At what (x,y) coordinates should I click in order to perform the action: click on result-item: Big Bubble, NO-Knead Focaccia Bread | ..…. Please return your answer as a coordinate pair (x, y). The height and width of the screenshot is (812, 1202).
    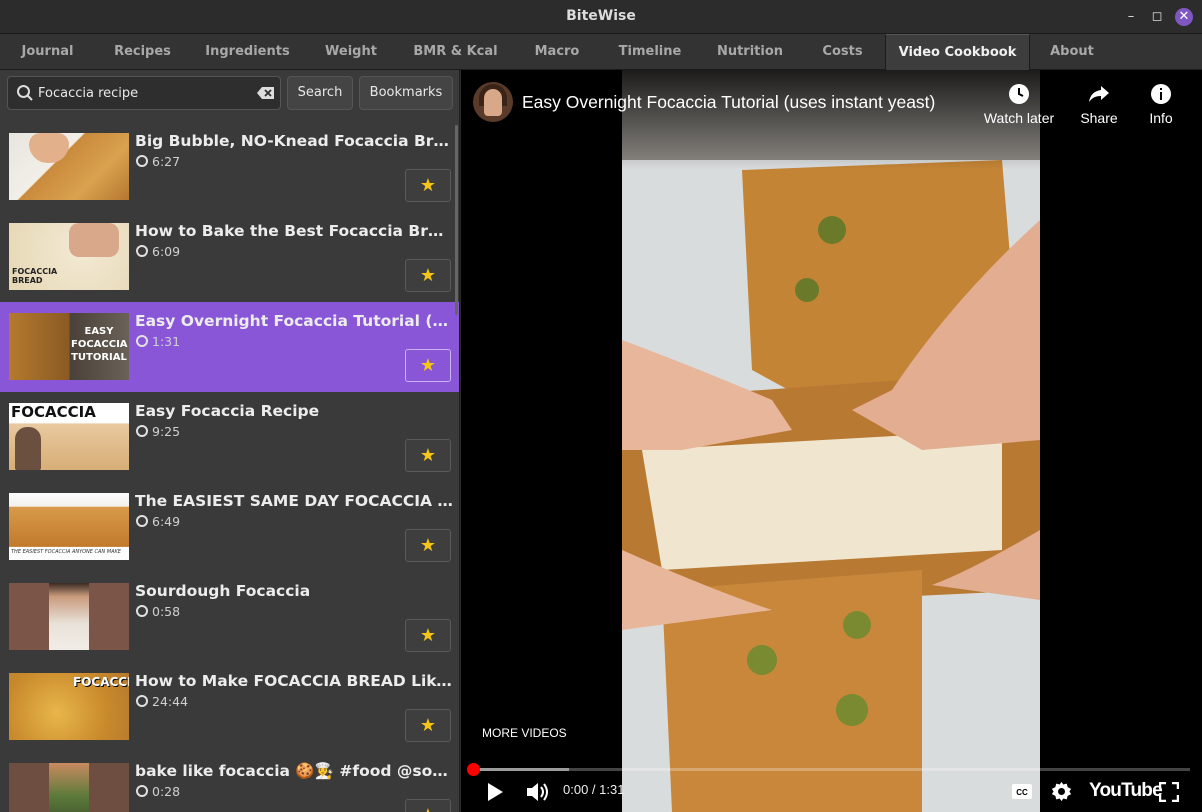
    Looking at the image, I should click on (229, 167).